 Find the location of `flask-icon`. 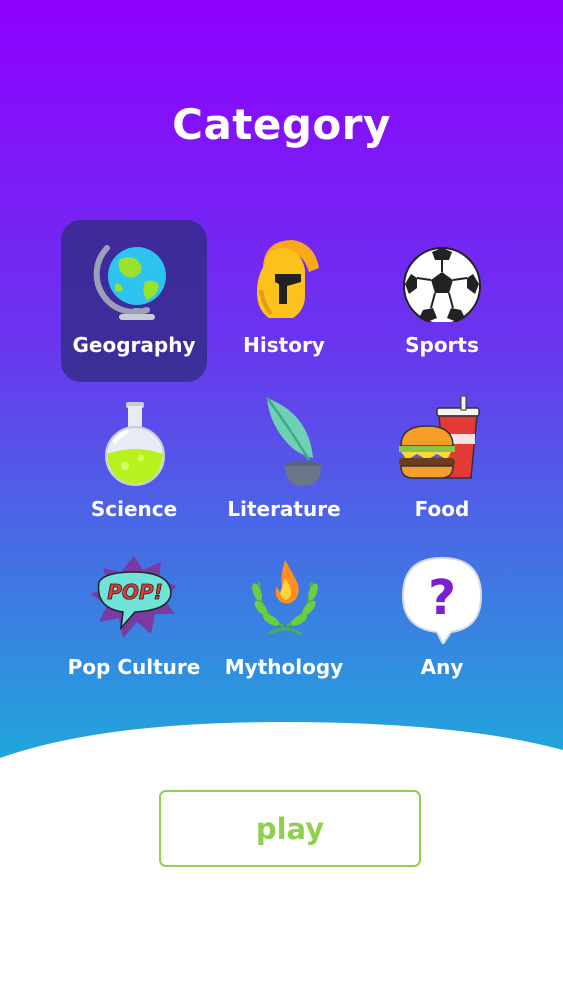

flask-icon is located at coordinates (135, 444).